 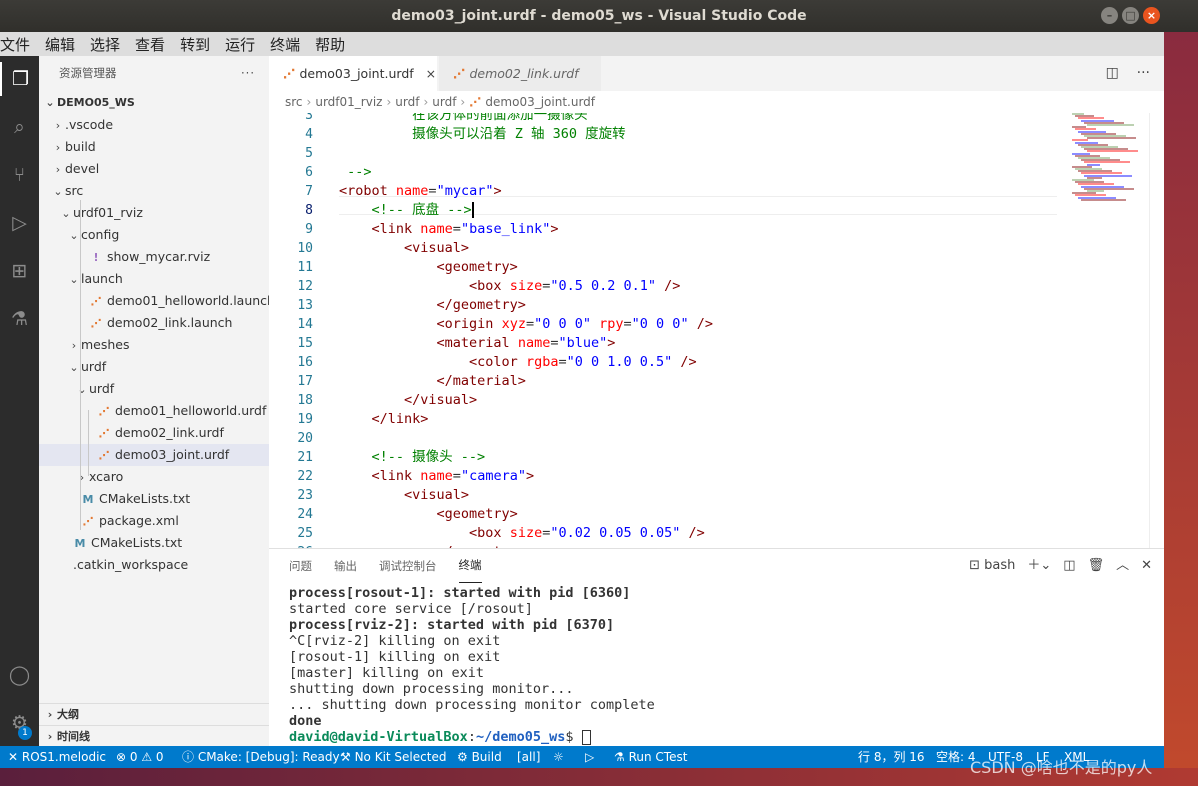 What do you see at coordinates (19, 271) in the screenshot?
I see `extensions-icon: ⊞` at bounding box center [19, 271].